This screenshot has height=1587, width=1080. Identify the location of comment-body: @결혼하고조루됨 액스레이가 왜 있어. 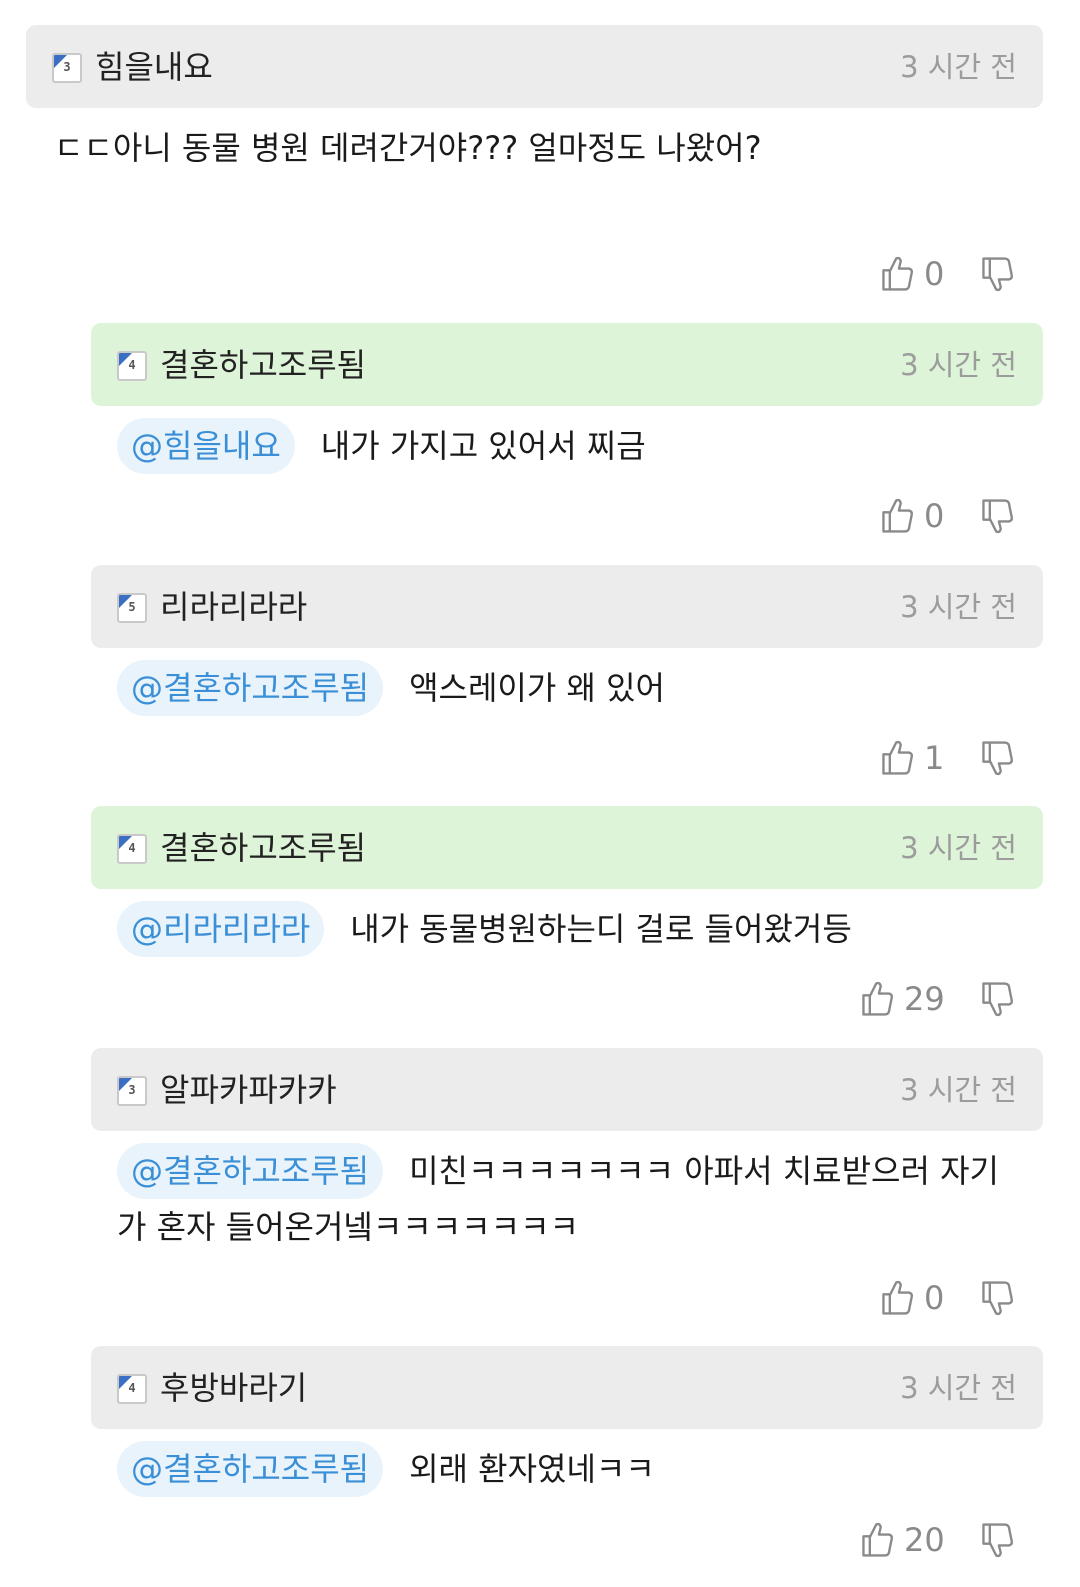
(391, 688).